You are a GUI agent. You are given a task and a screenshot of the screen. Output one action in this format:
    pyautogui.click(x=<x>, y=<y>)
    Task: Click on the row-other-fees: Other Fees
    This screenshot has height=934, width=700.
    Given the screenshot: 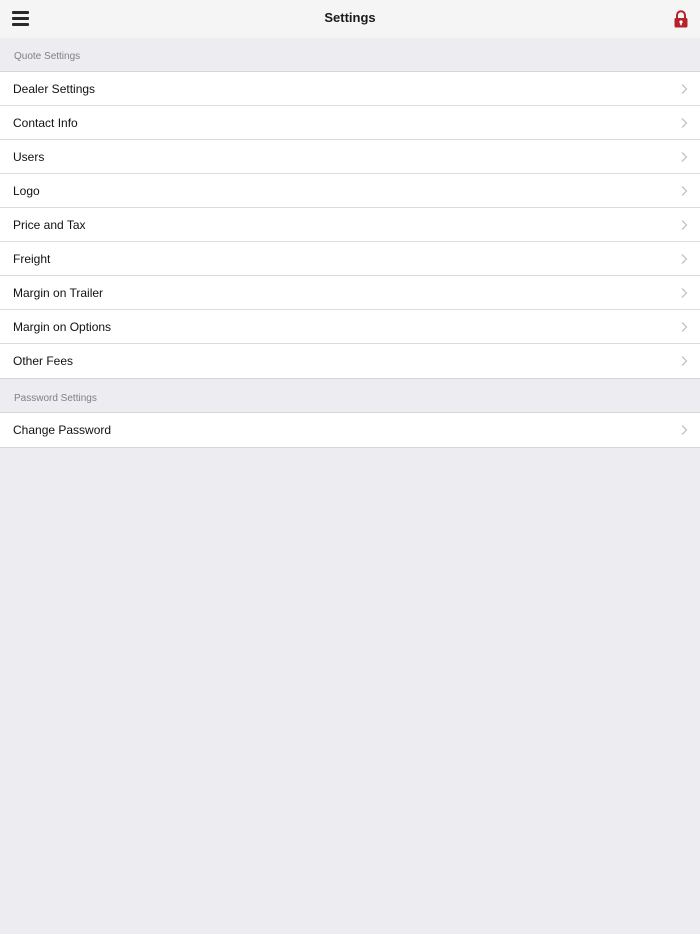 What is the action you would take?
    pyautogui.click(x=350, y=361)
    